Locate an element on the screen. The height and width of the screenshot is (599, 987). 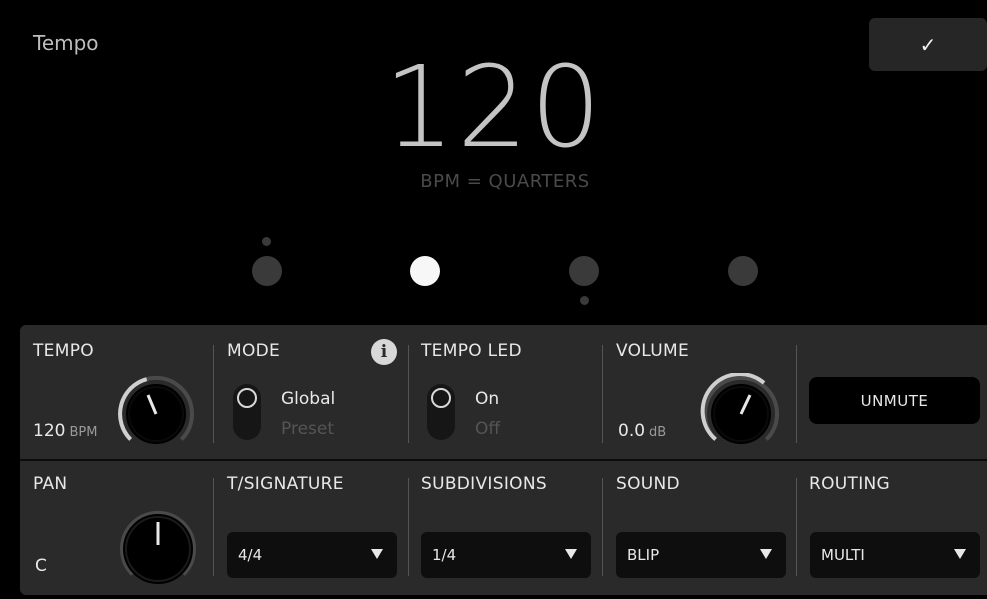
bpm-subtitle: BPM = QUARTERS is located at coordinates (505, 181).